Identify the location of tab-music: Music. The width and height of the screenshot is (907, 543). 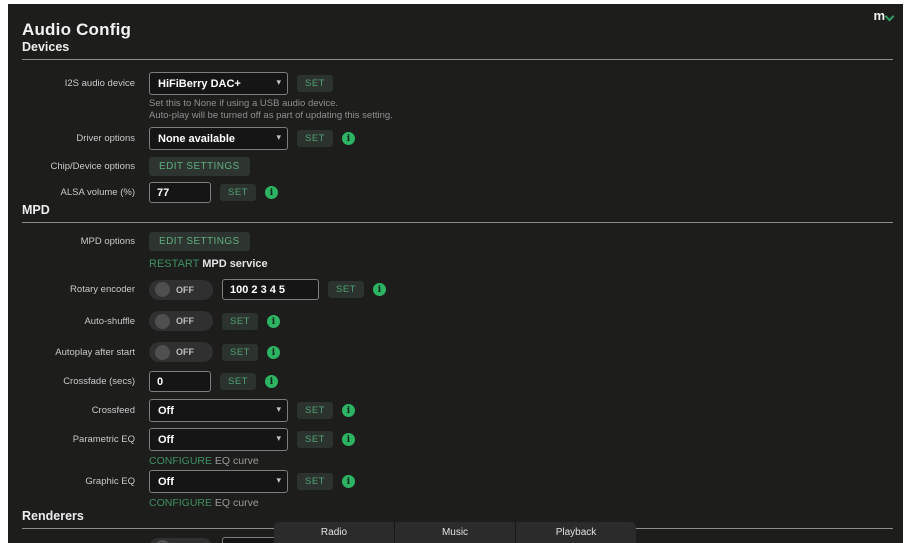
(454, 532).